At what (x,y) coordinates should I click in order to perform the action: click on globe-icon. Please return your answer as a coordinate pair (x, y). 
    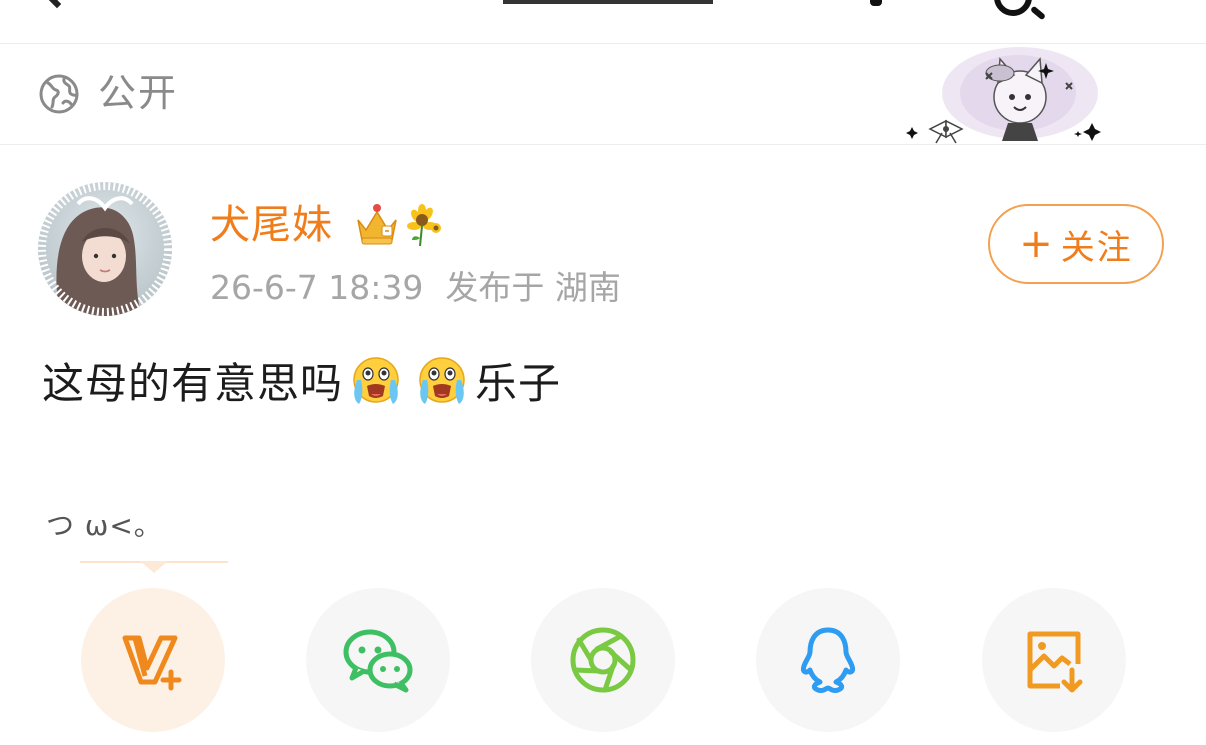
    Looking at the image, I should click on (59, 94).